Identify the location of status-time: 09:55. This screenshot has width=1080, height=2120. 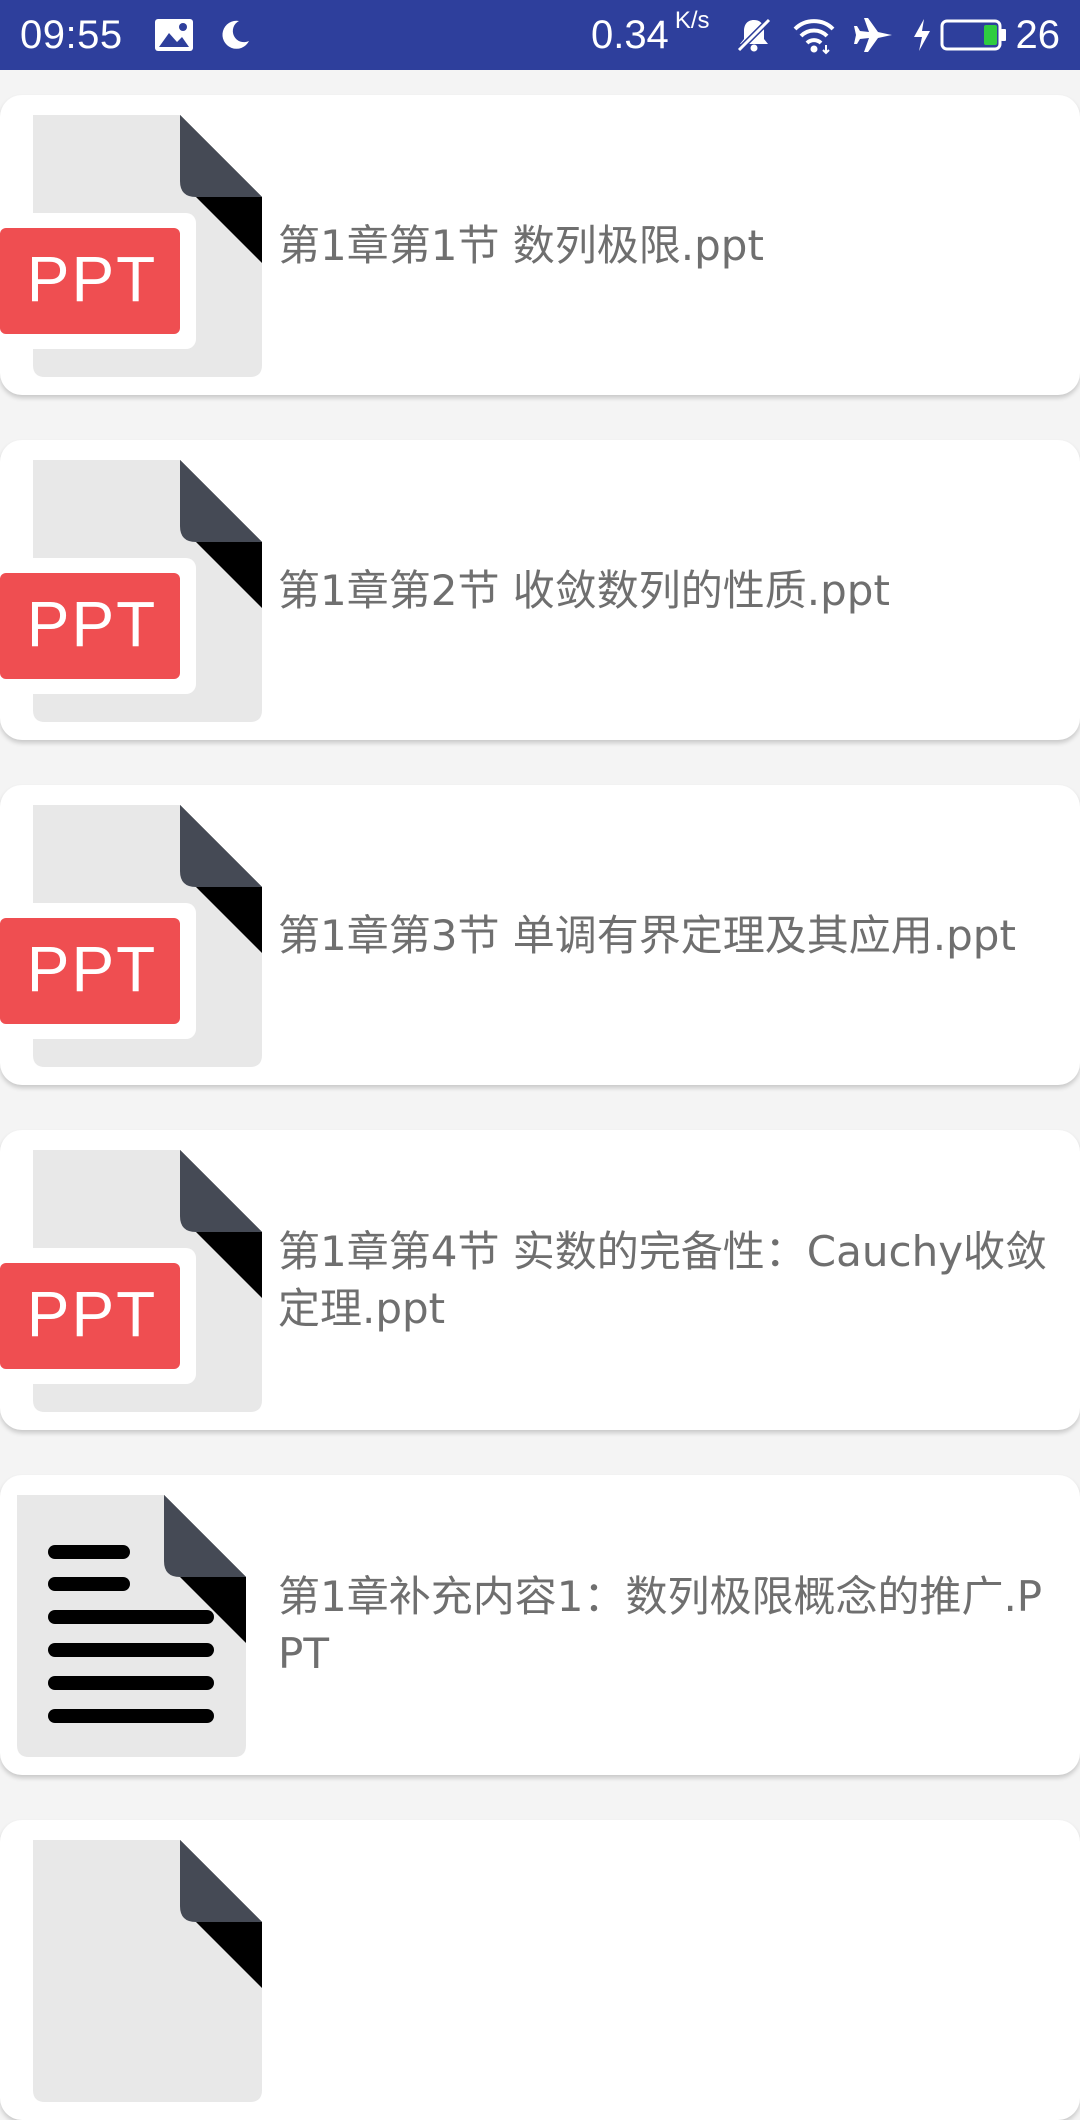
(71, 34).